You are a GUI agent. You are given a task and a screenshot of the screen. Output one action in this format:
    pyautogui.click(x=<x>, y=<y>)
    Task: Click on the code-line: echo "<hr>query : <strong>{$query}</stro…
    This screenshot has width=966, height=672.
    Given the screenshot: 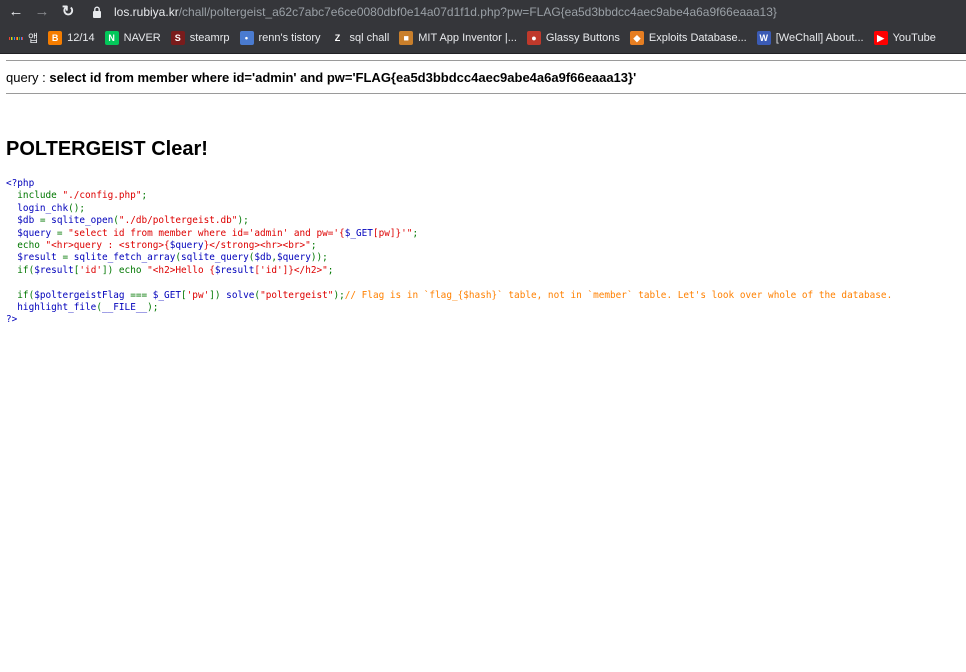 What is the action you would take?
    pyautogui.click(x=449, y=246)
    